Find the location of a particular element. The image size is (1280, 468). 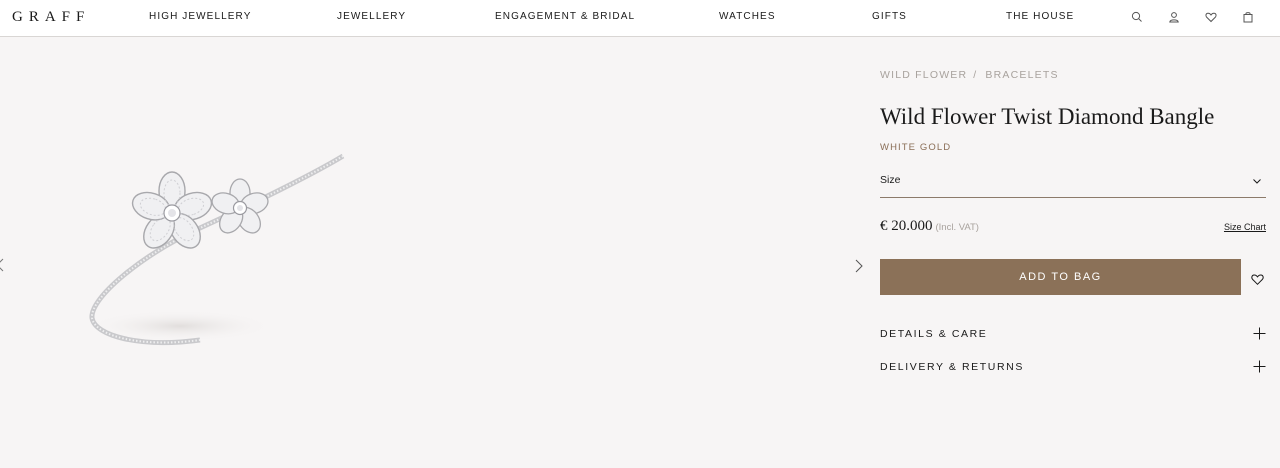

price-value: € 20.000 is located at coordinates (906, 226).